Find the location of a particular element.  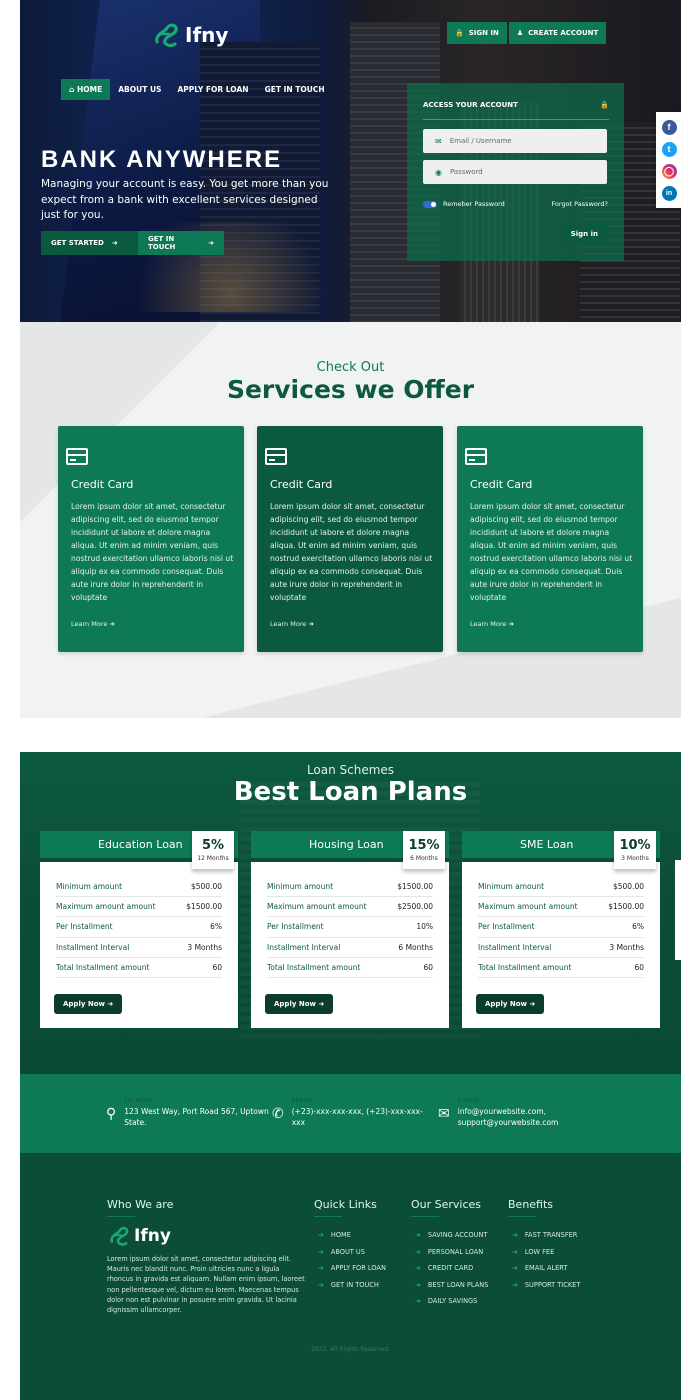

get-in-touch-button: GET IN TOUCH ➜ is located at coordinates (181, 243).